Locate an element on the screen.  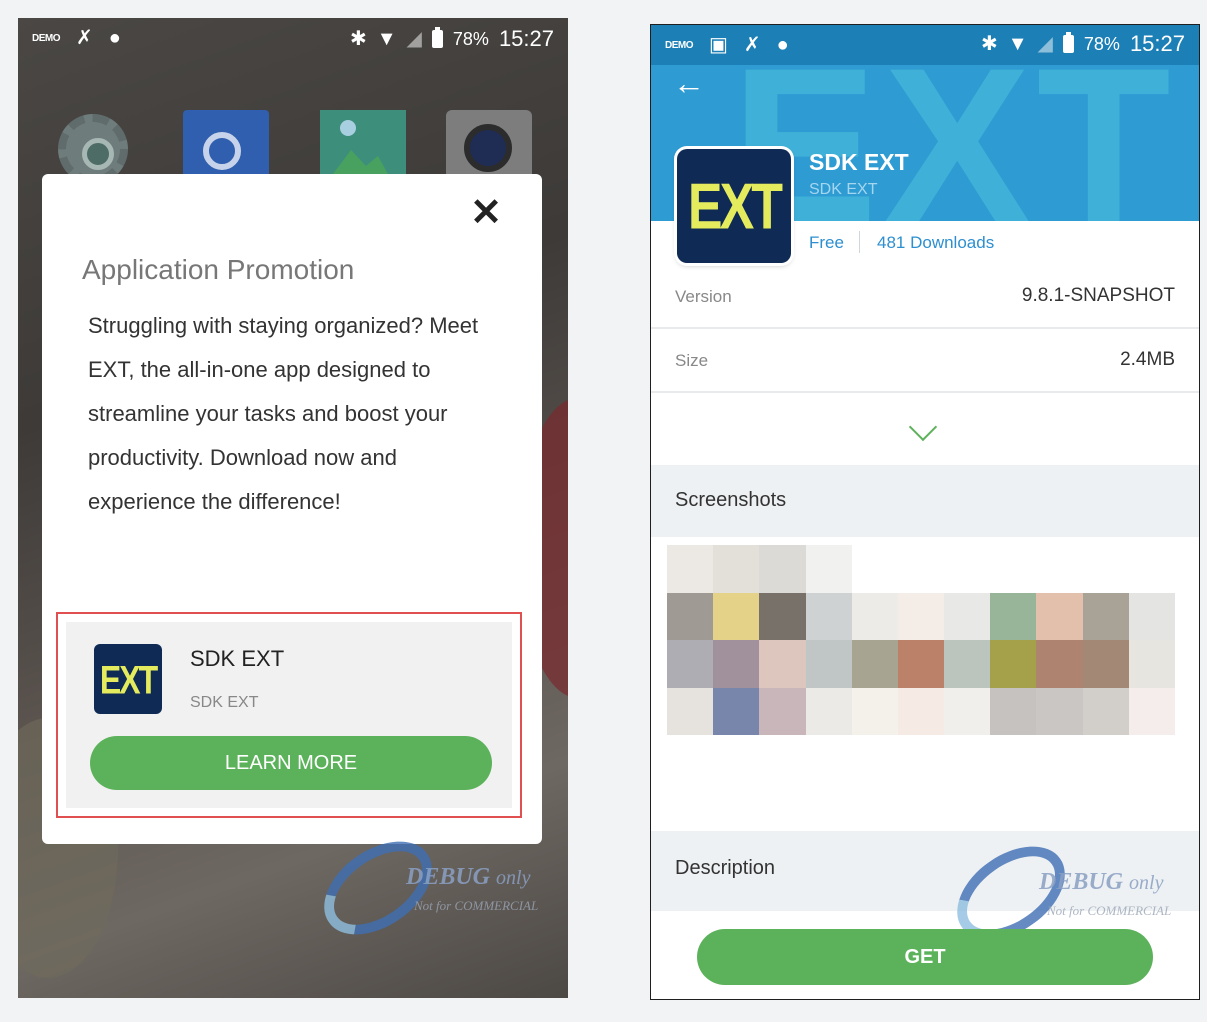
dialog-title: Application Promotion is located at coordinates (218, 269).